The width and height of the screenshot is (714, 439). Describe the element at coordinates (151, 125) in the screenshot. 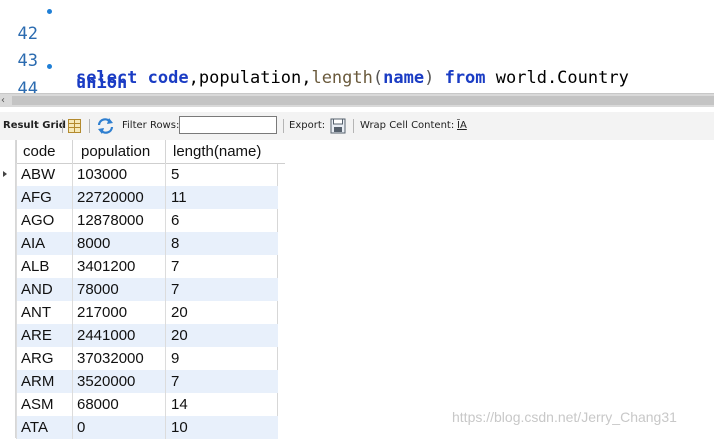

I see `filter-rows-label: Filter Rows:` at that location.